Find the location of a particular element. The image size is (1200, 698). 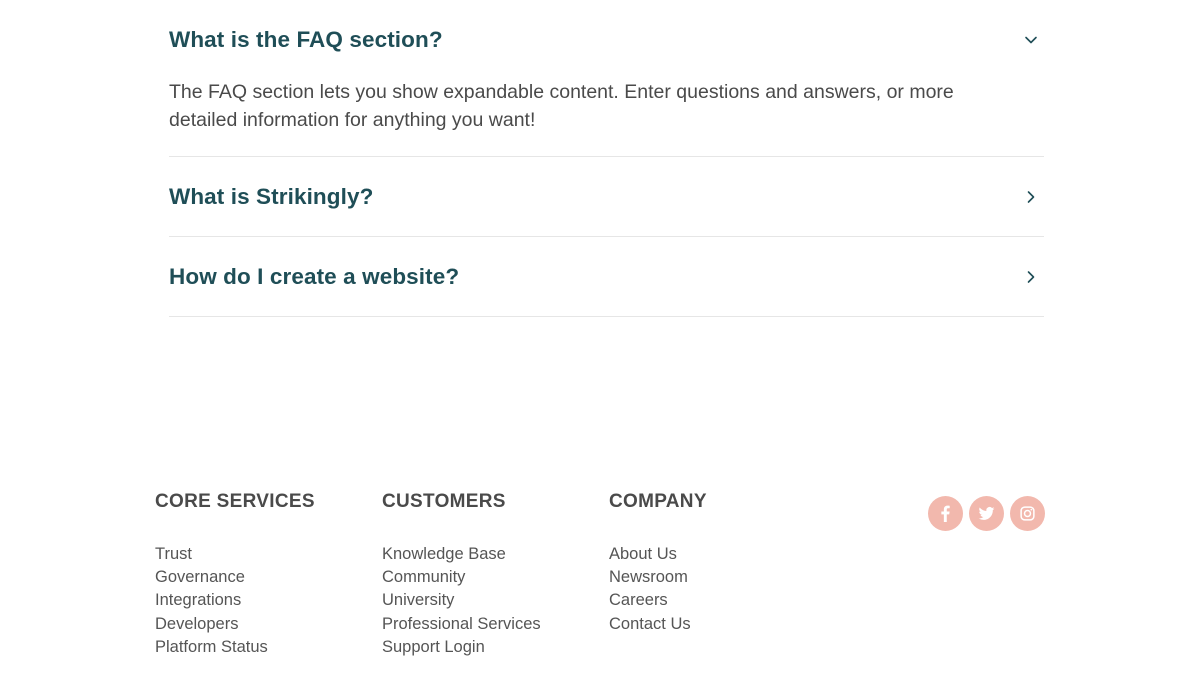

faq-item: What is Strikingly? is located at coordinates (606, 197).